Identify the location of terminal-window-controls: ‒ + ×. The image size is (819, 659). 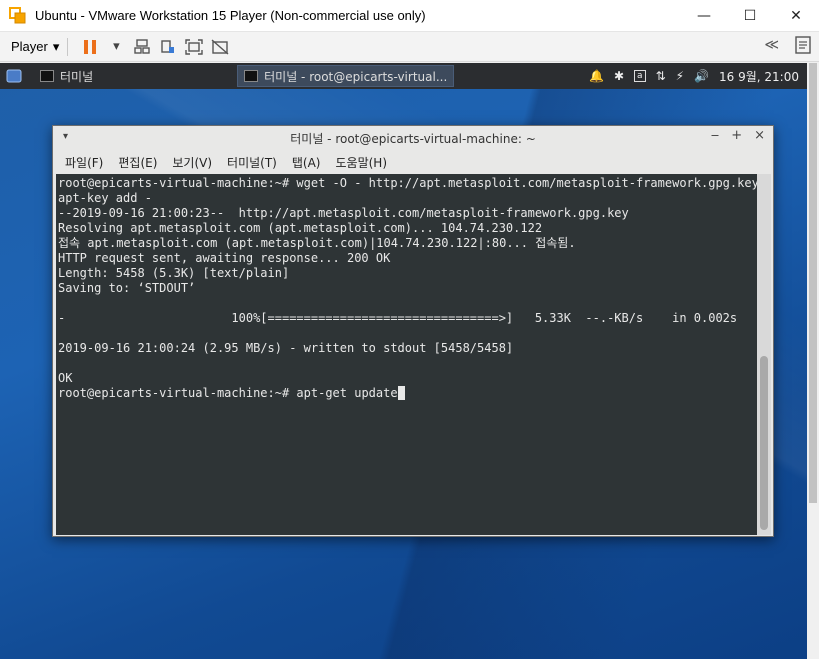
(738, 135).